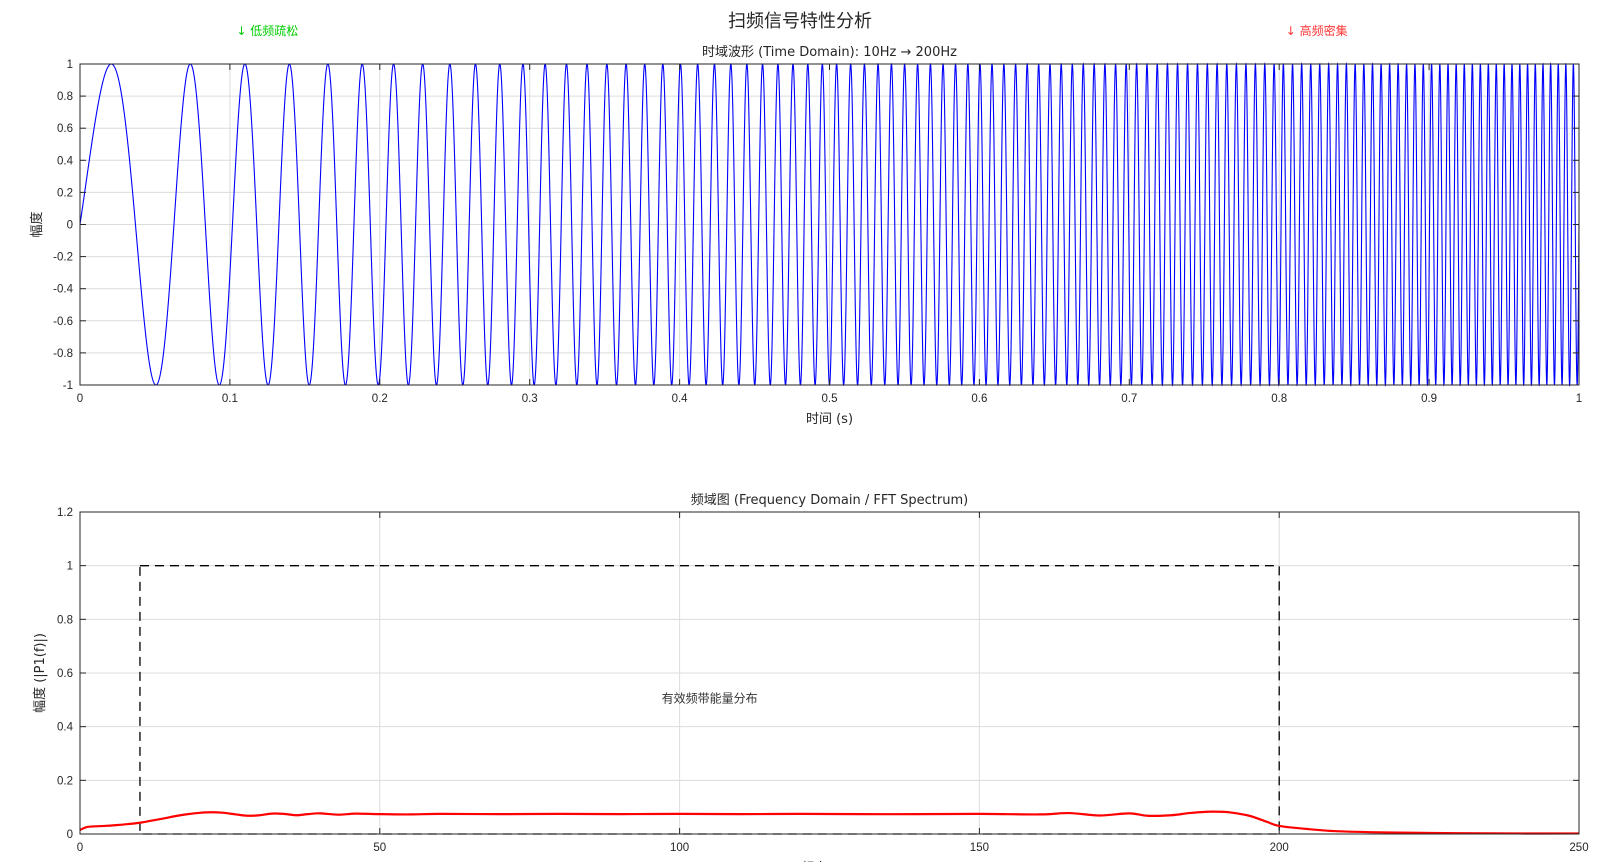 The width and height of the screenshot is (1617, 862). Describe the element at coordinates (829, 500) in the screenshot. I see `axes-title: 频域图 (Frequency Domain / FFT Spectrum)` at that location.